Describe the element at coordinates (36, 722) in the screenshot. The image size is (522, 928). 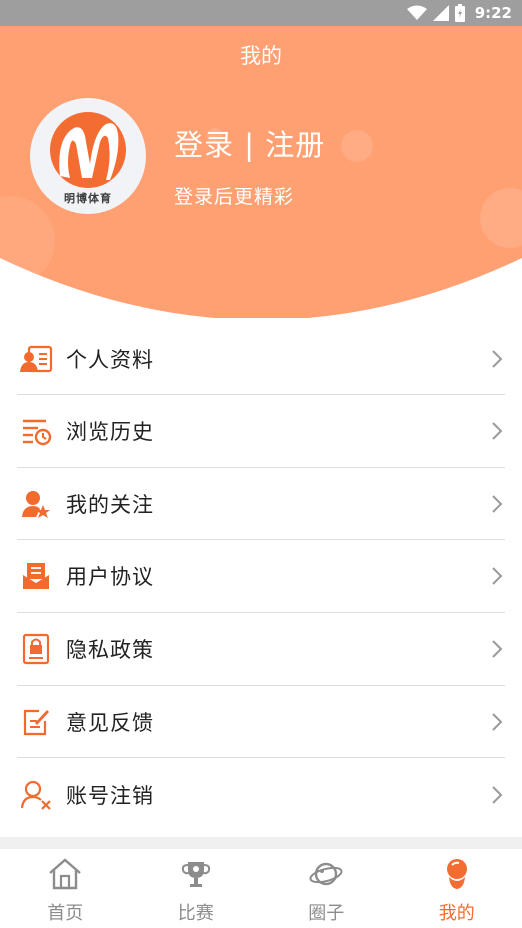
I see `feedback-edit-icon` at that location.